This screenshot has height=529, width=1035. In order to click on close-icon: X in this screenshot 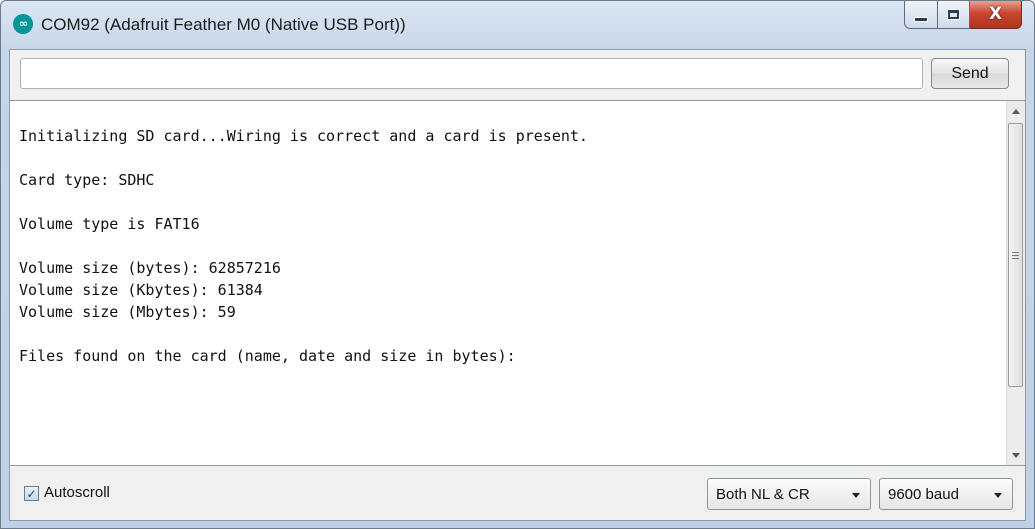, I will do `click(995, 14)`.